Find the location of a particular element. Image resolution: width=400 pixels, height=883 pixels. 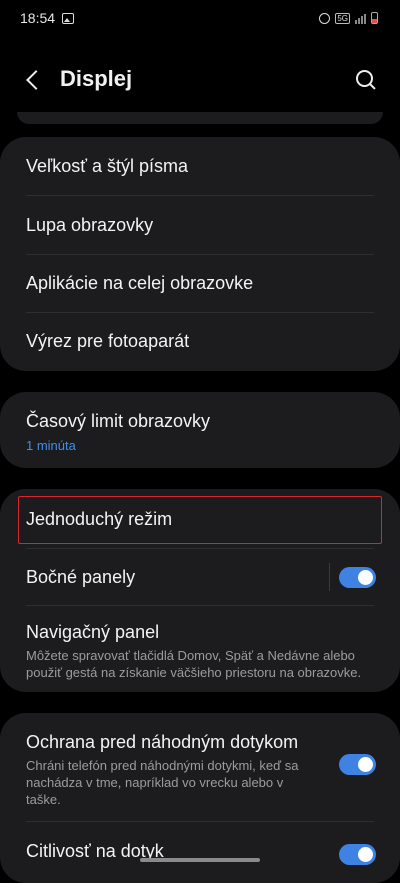

status-bar: 18:54 5G is located at coordinates (200, 18).